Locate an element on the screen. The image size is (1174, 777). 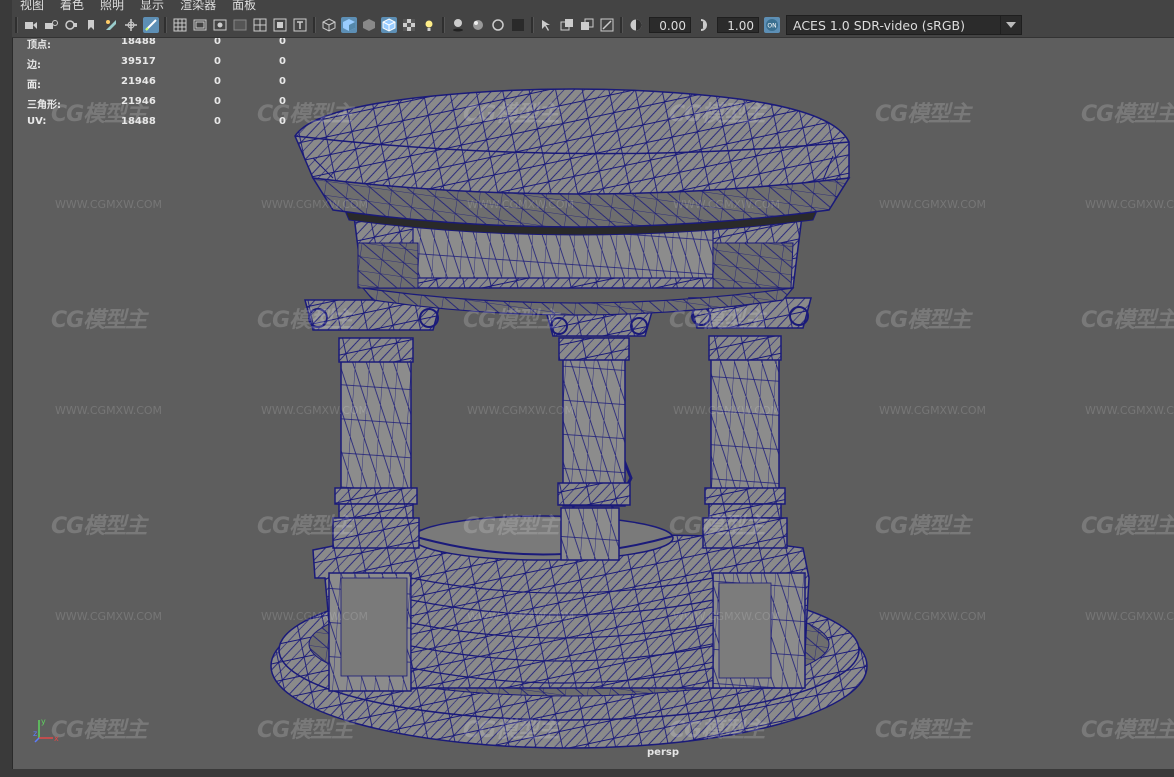
axis-z-label: z is located at coordinates (35, 733).